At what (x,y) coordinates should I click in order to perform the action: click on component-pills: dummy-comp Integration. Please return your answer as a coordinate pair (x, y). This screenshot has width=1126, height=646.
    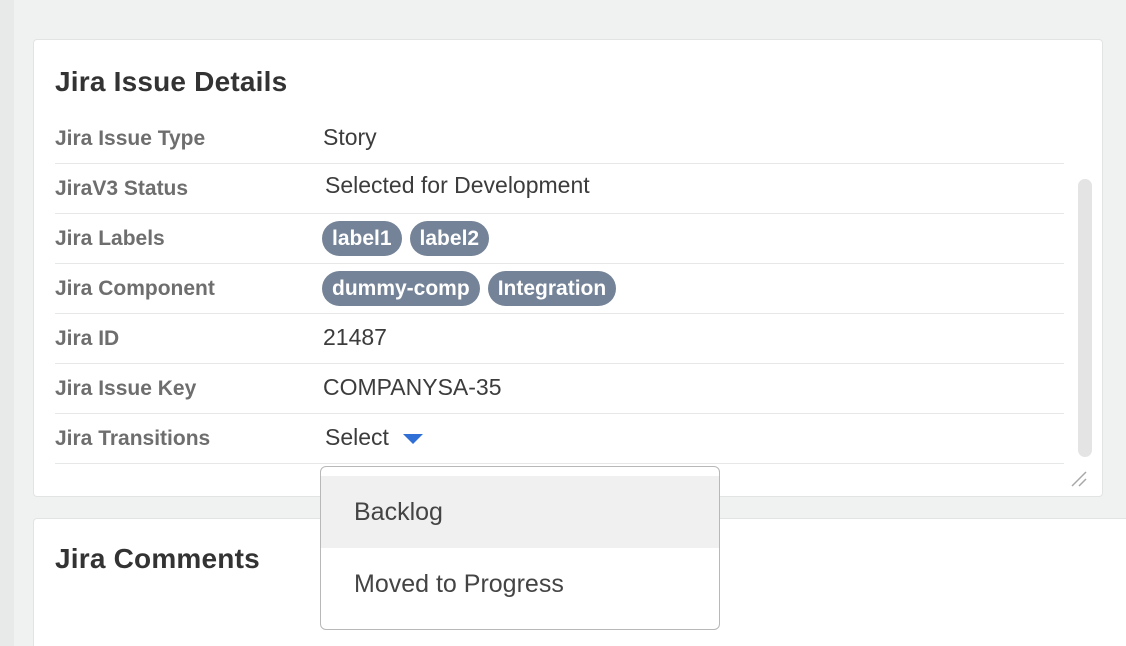
    Looking at the image, I should click on (469, 288).